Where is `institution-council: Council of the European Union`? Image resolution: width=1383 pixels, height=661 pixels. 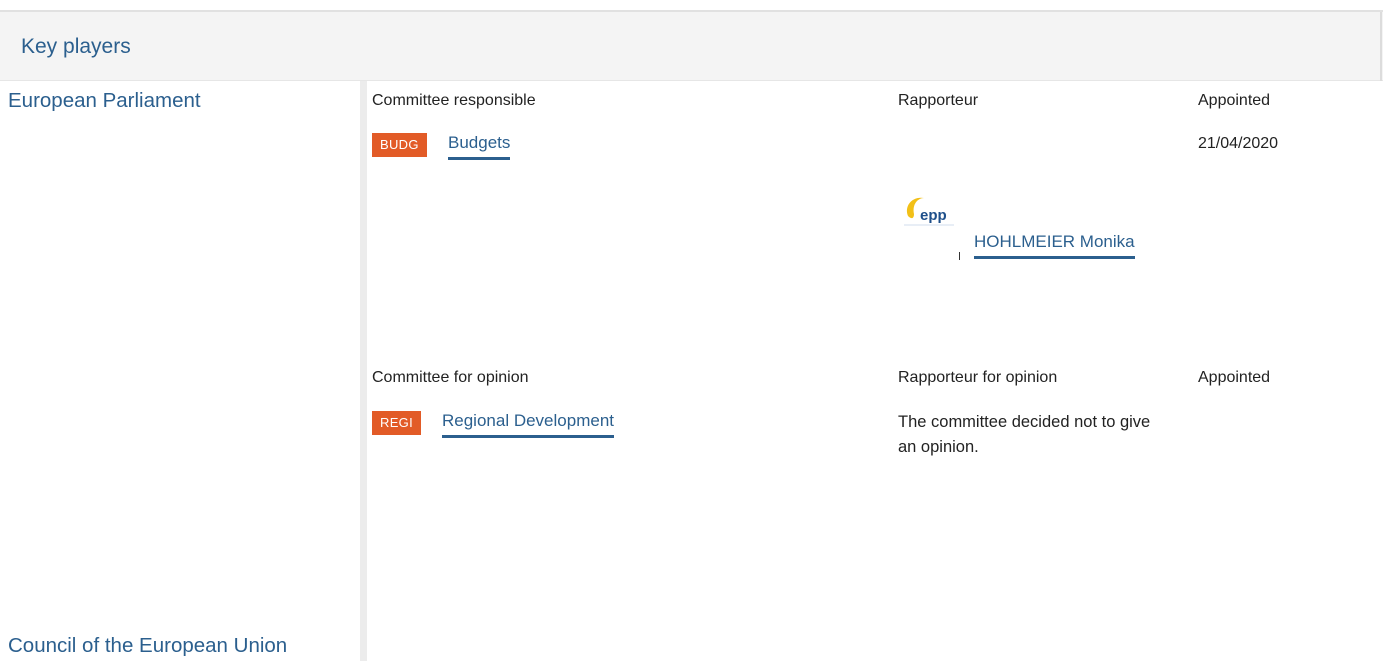
institution-council: Council of the European Union is located at coordinates (147, 646).